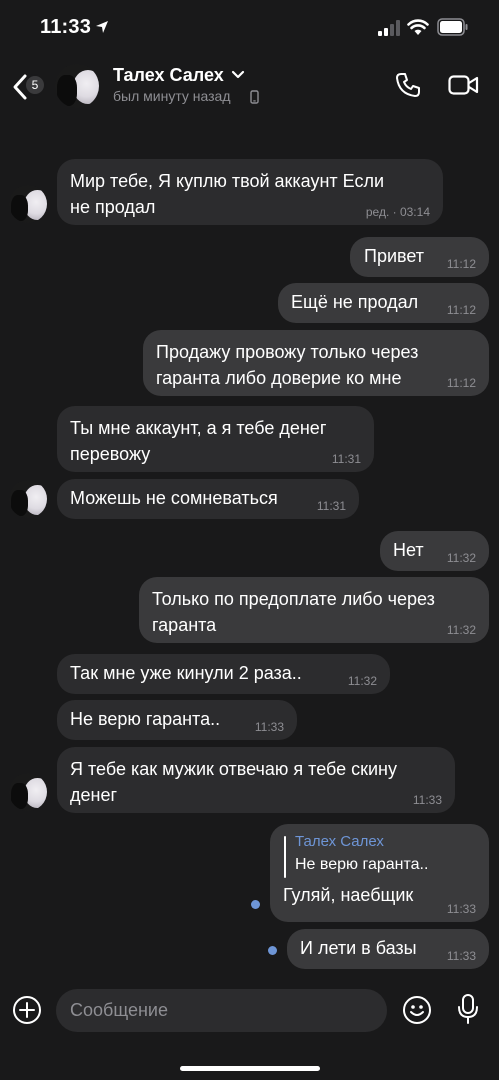 The height and width of the screenshot is (1080, 499). Describe the element at coordinates (198, 428) in the screenshot. I see `message-text: Ты мне аккаунт, а я тебе денег` at that location.